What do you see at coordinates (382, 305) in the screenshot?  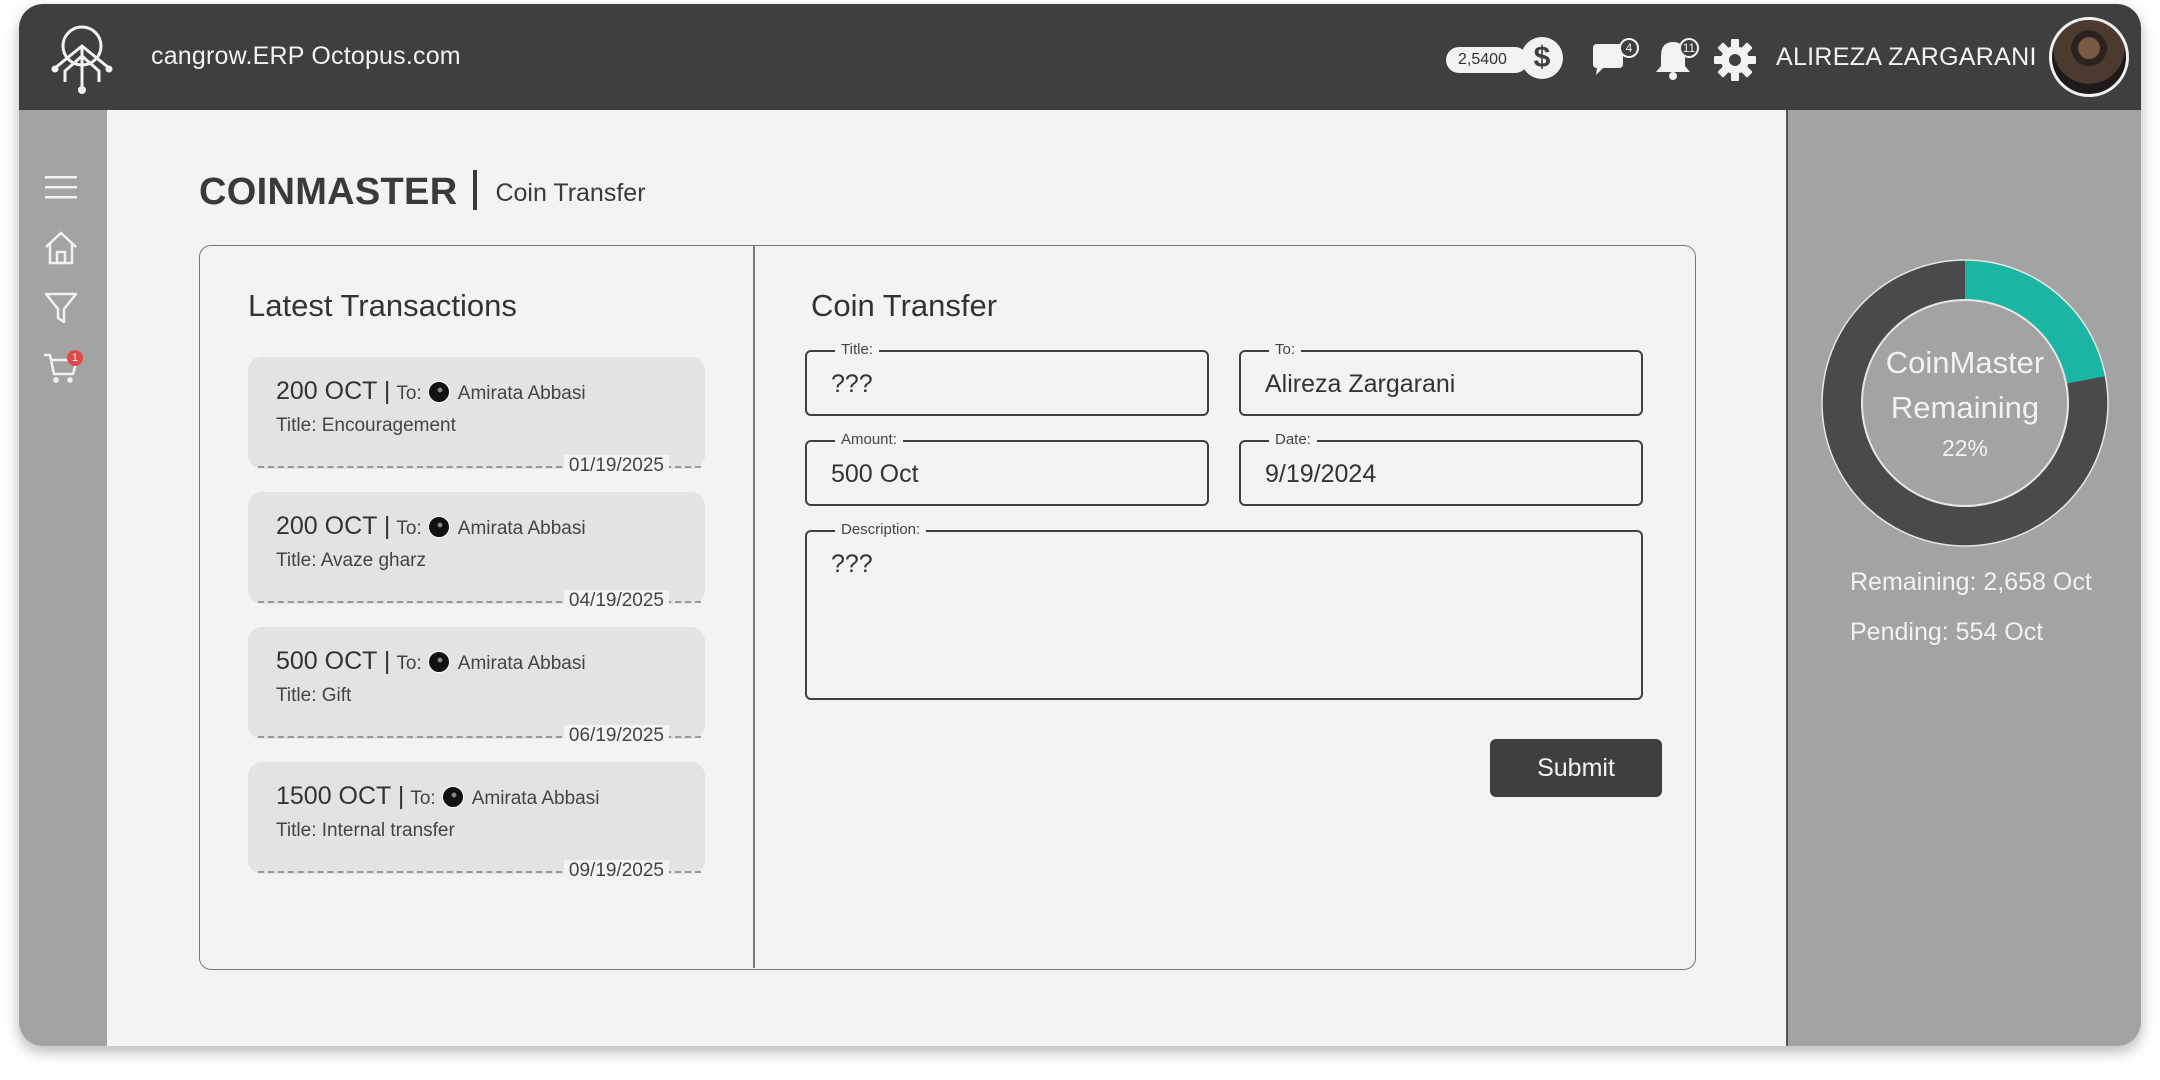 I see `transactions-heading: Latest Transactions` at bounding box center [382, 305].